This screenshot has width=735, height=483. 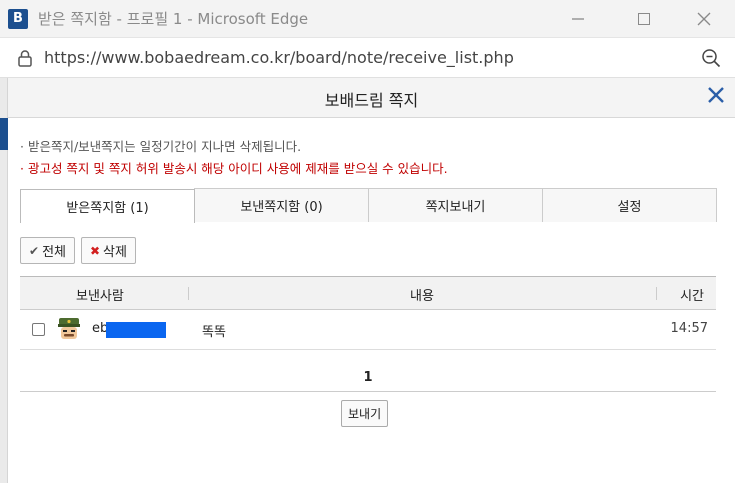 What do you see at coordinates (4, 280) in the screenshot?
I see `background-page-strip` at bounding box center [4, 280].